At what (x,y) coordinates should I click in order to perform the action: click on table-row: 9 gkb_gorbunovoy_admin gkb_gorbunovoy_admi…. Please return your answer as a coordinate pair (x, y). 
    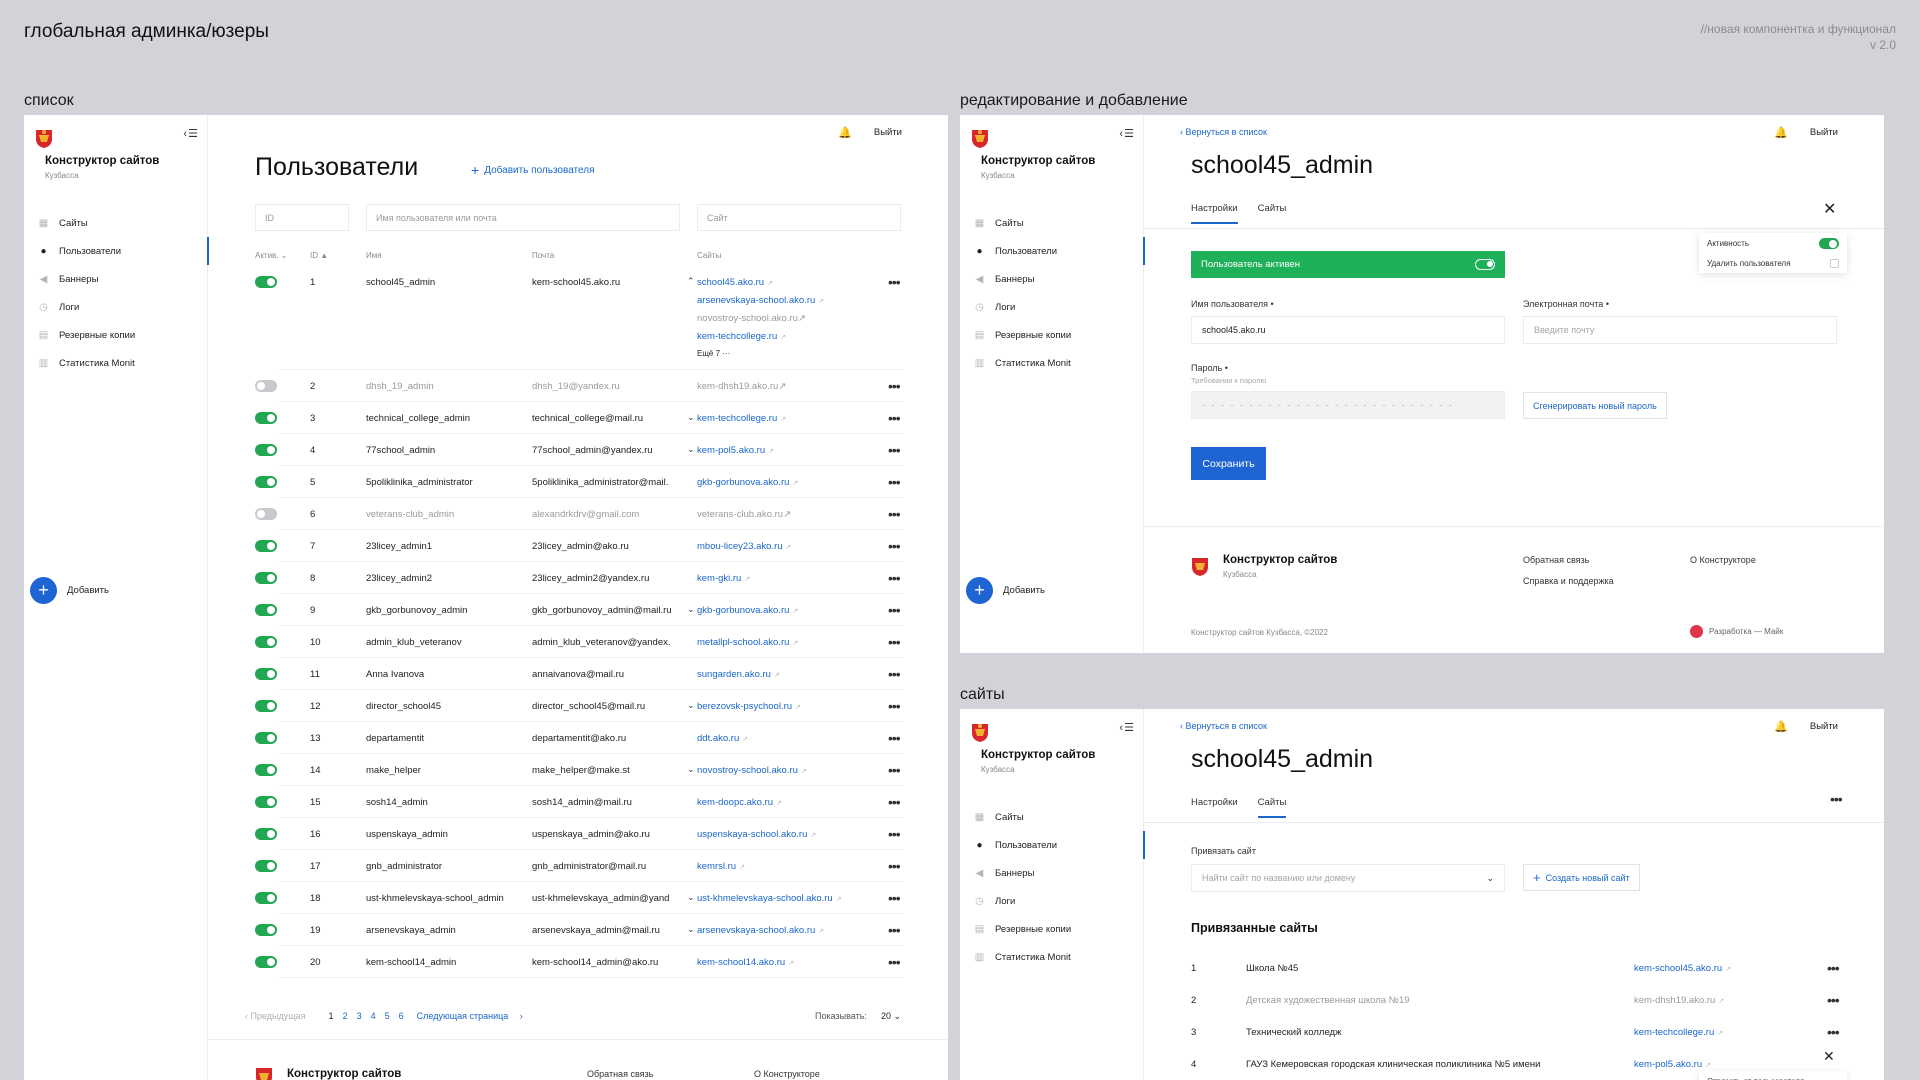
    Looking at the image, I should click on (486, 610).